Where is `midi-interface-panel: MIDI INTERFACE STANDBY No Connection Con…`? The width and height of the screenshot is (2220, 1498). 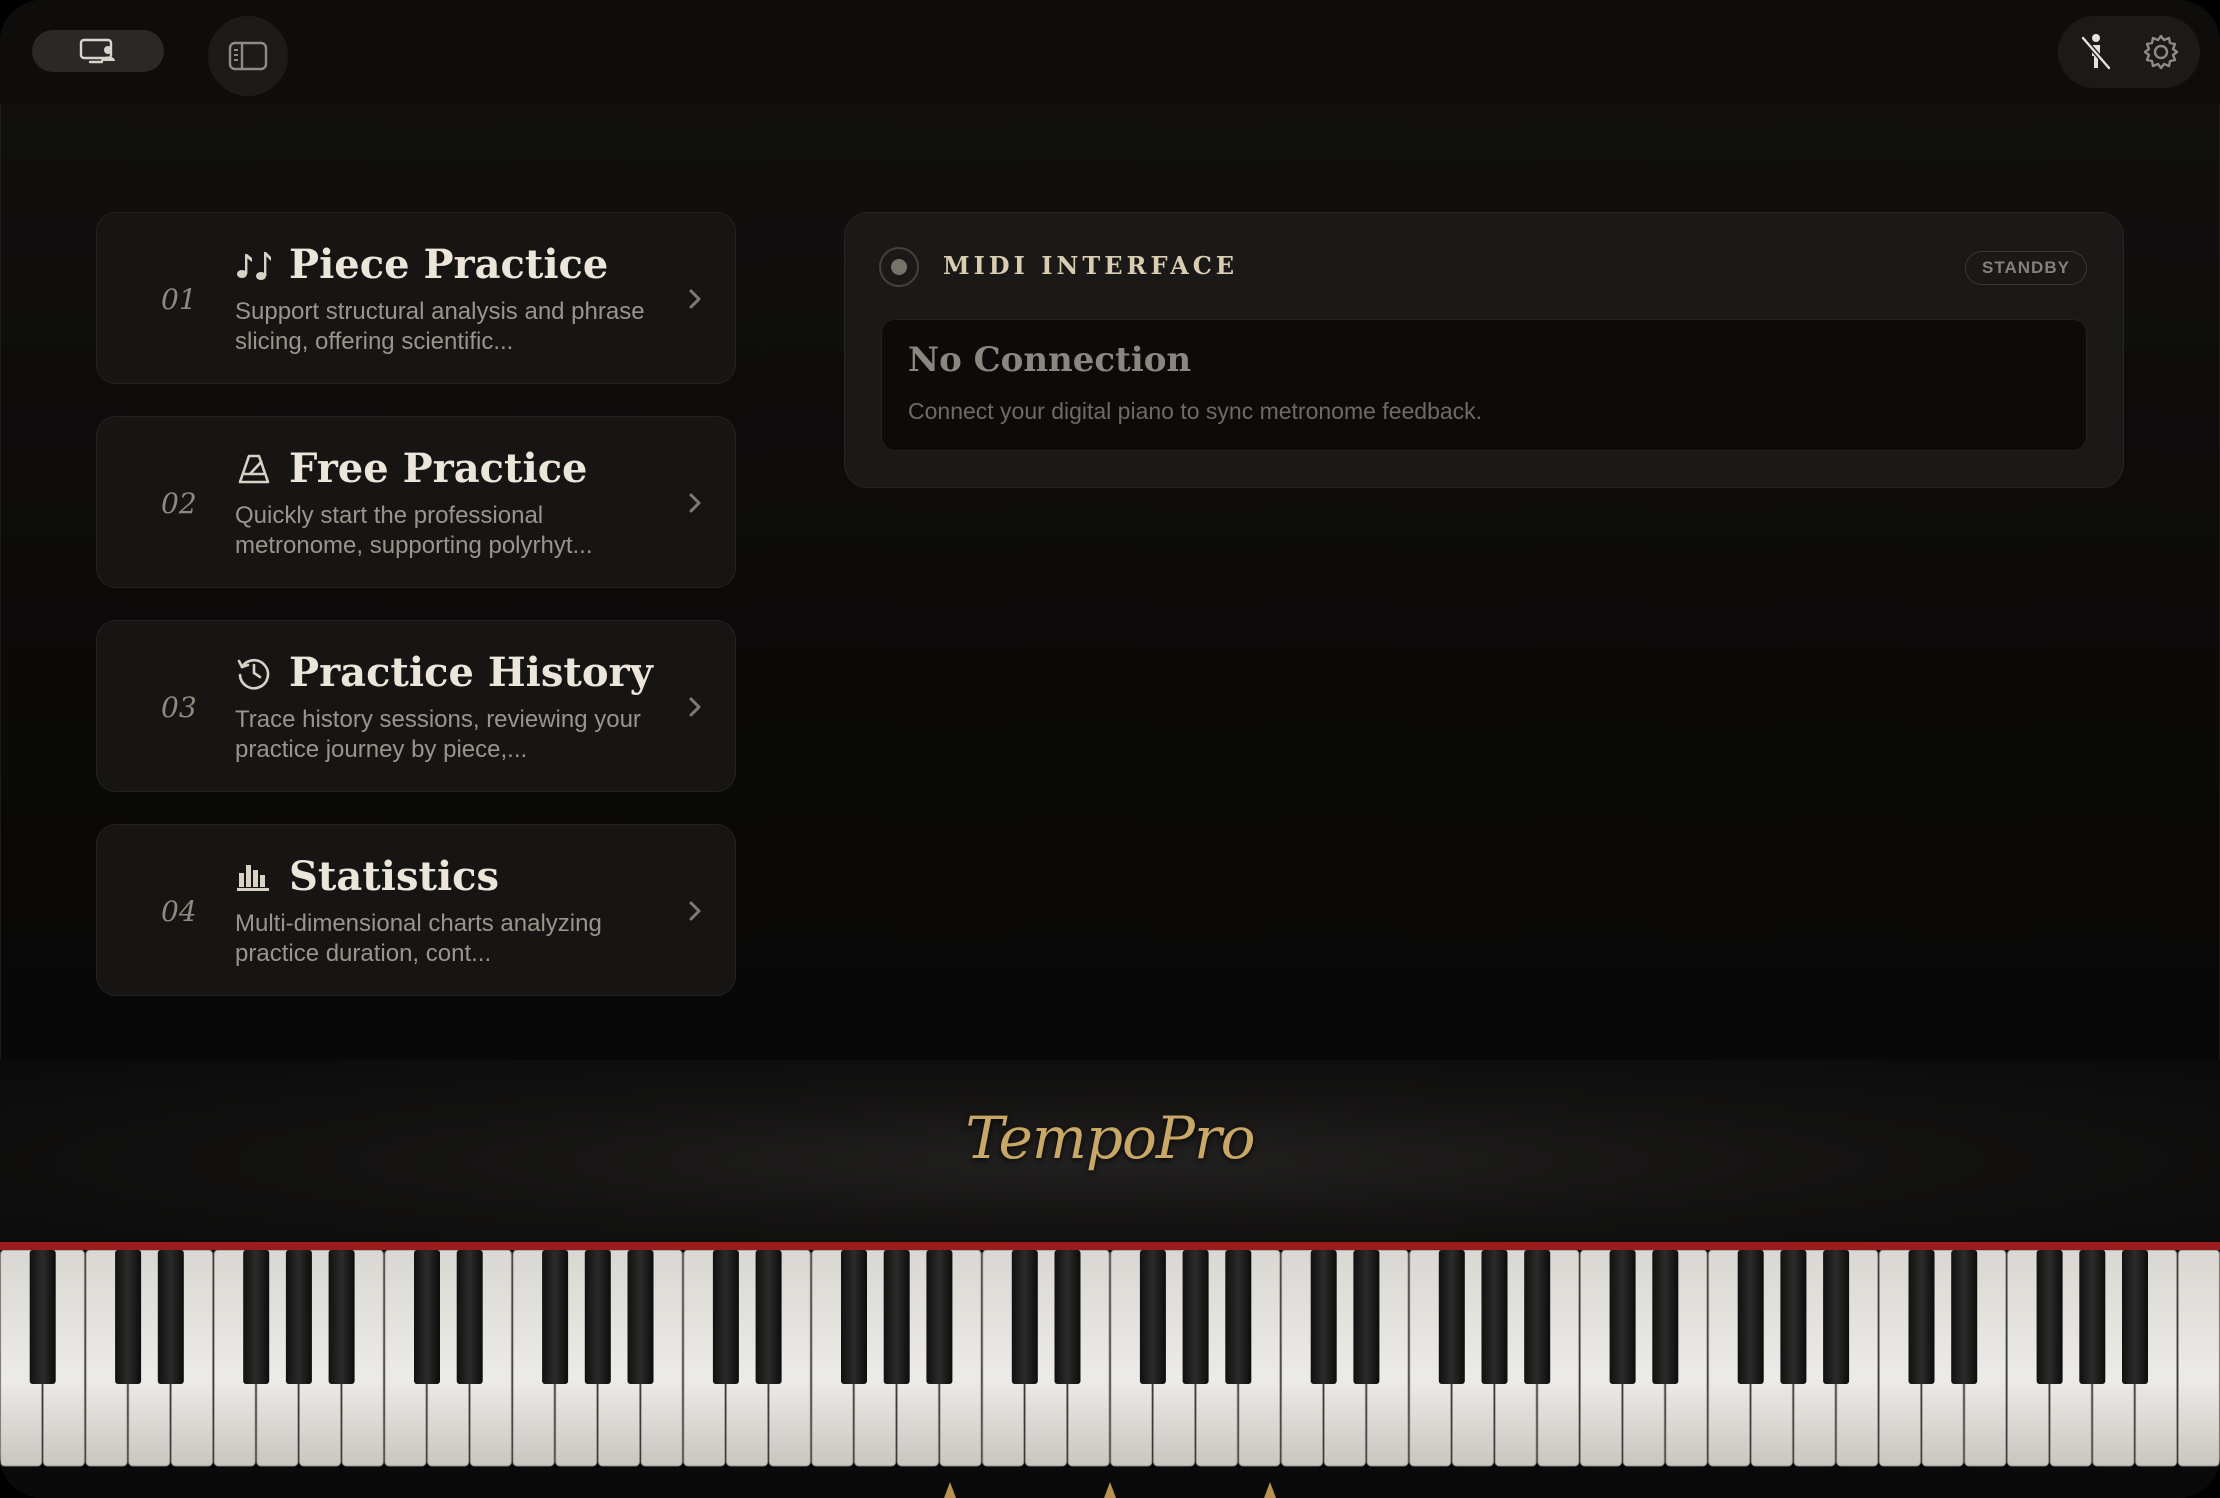
midi-interface-panel: MIDI INTERFACE STANDBY No Connection Con… is located at coordinates (1484, 350).